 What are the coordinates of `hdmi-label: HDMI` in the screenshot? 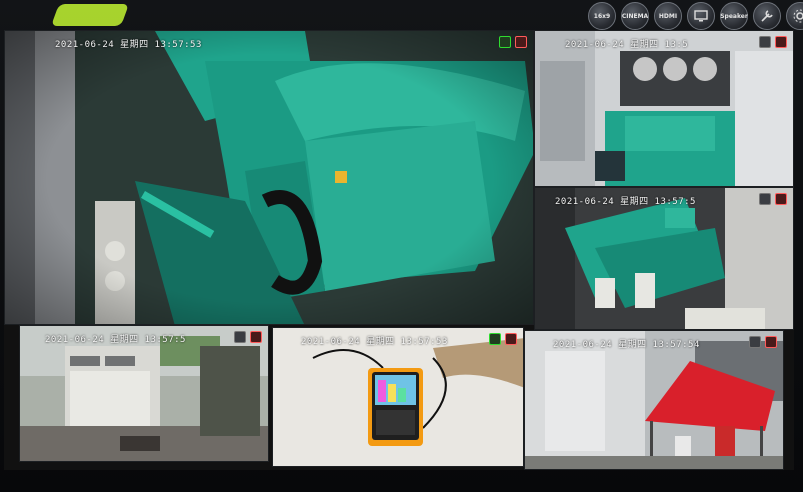 It's located at (668, 16).